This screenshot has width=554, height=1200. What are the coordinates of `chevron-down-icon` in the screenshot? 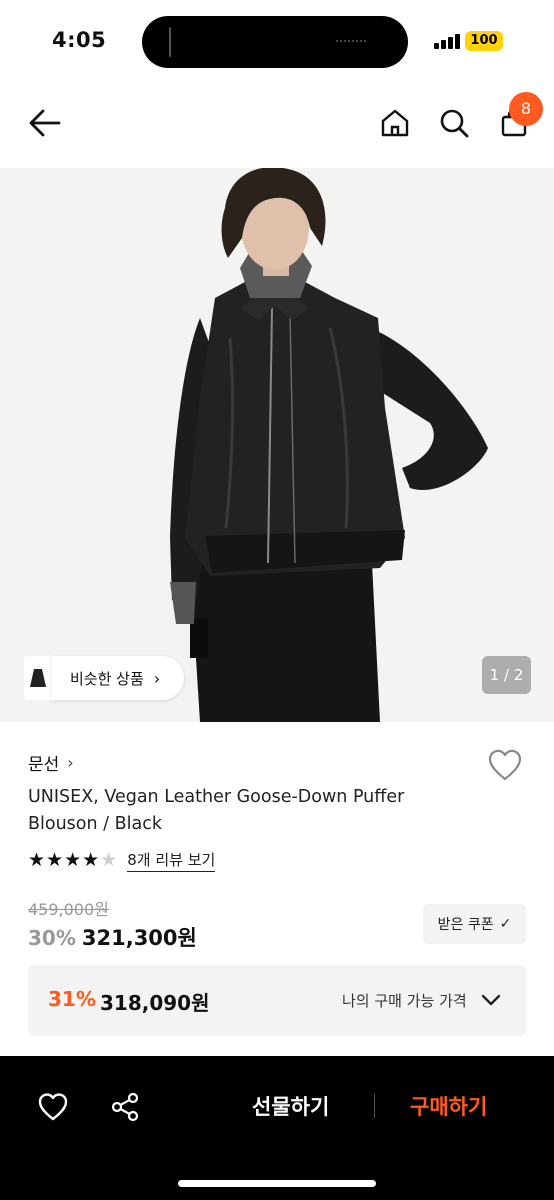 It's located at (491, 1000).